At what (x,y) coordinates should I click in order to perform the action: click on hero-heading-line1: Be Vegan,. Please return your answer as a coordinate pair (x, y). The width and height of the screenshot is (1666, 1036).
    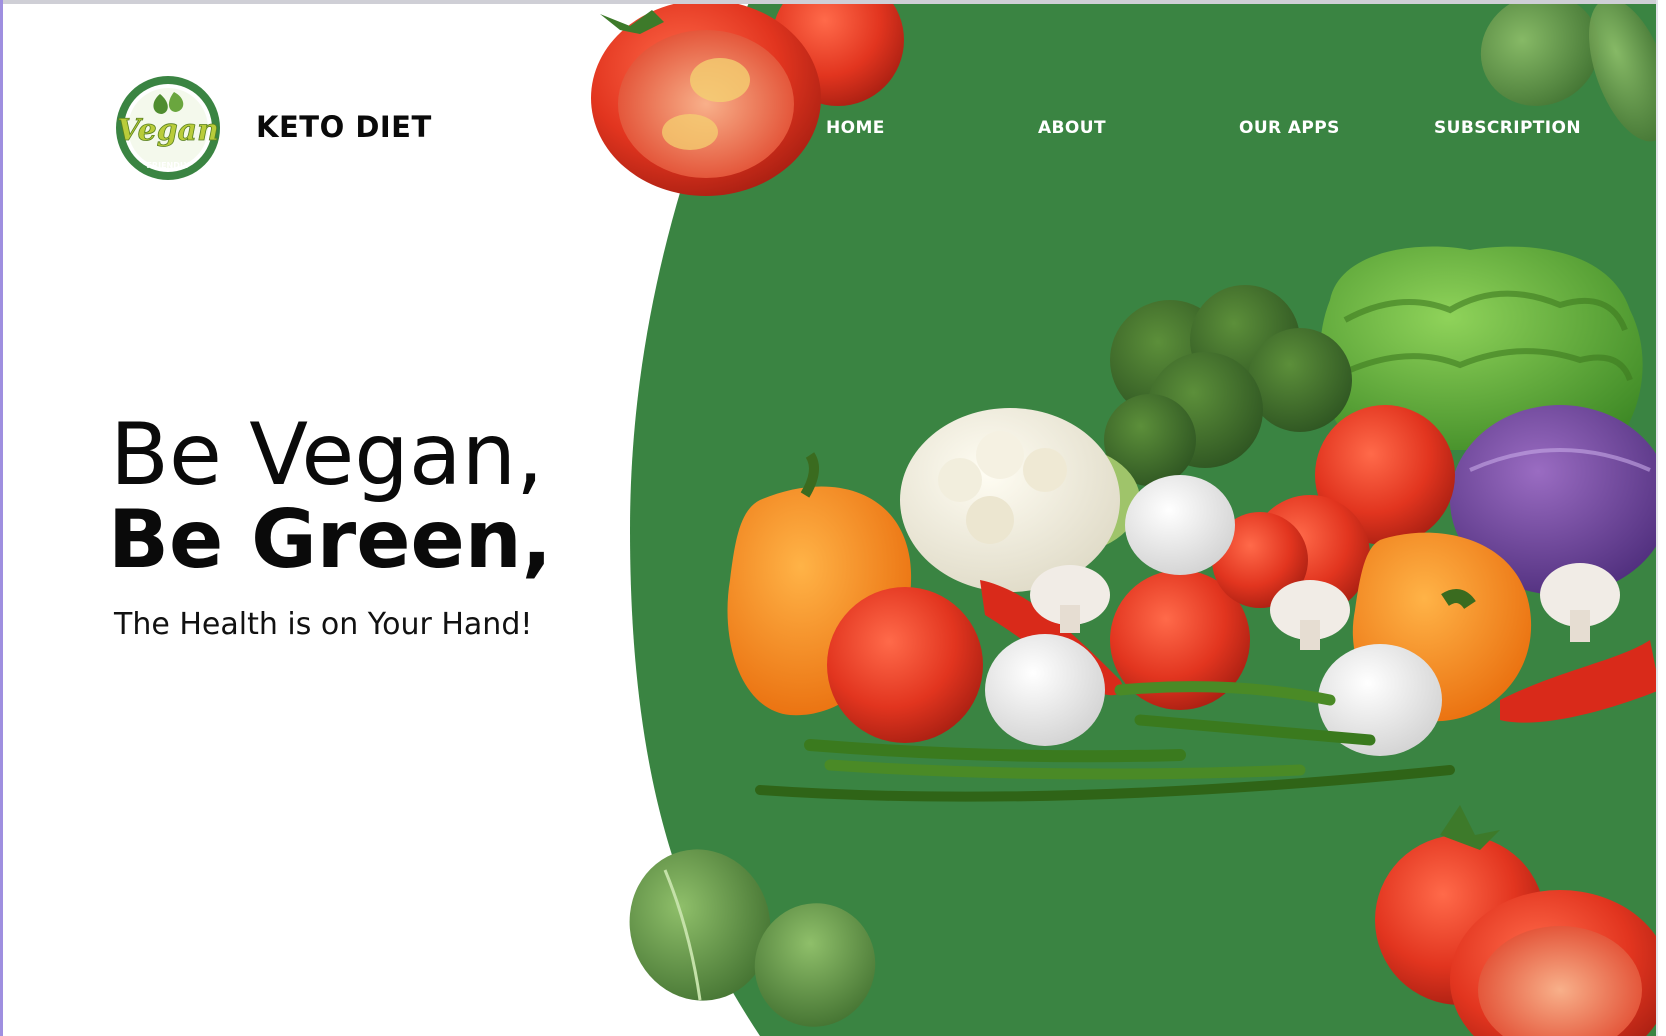
    Looking at the image, I should click on (327, 455).